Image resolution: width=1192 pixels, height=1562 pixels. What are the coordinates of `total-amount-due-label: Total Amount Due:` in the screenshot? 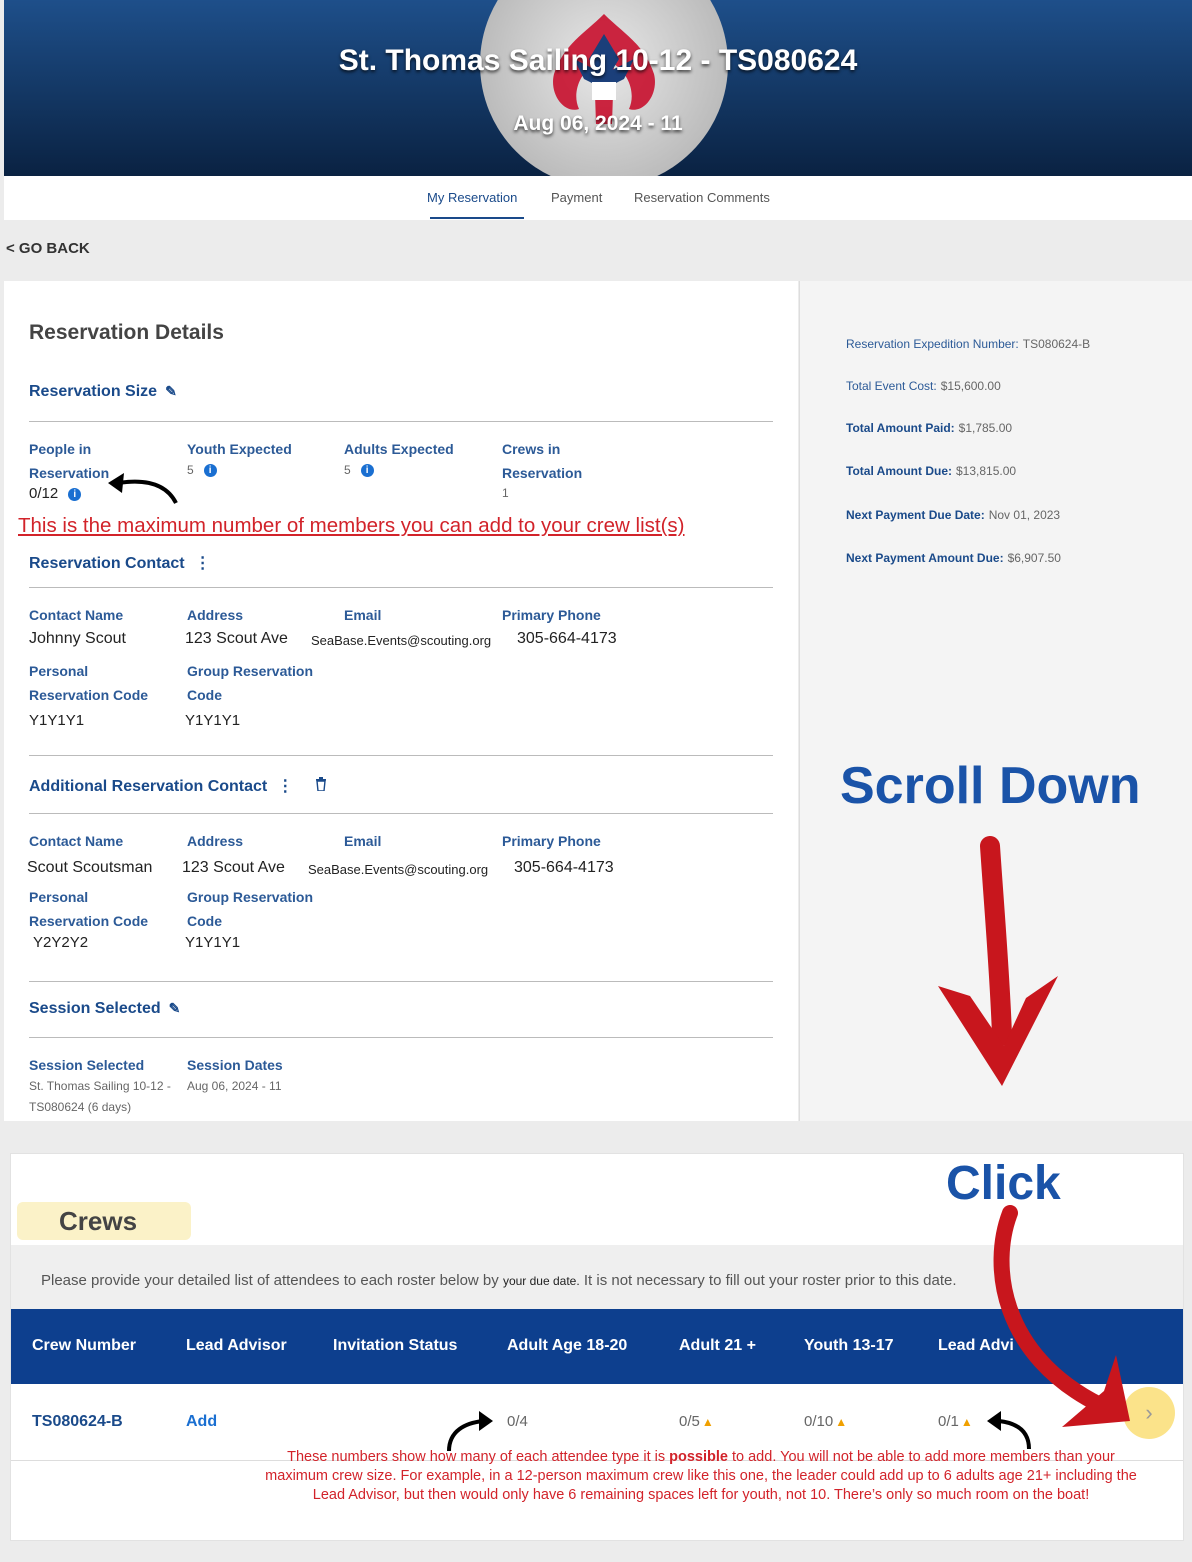 It's located at (899, 471).